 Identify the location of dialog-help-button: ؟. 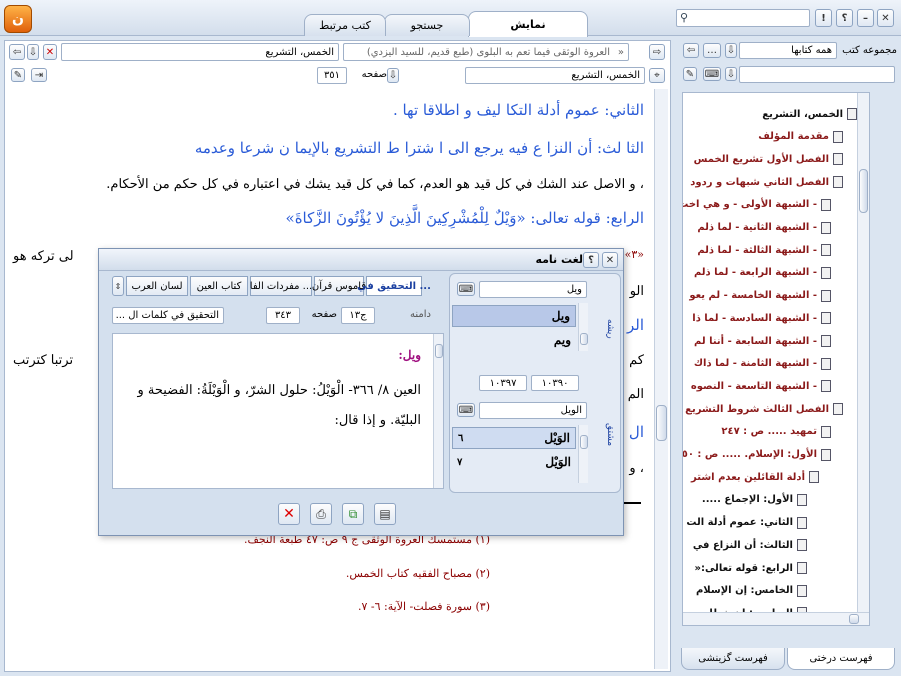
(591, 260).